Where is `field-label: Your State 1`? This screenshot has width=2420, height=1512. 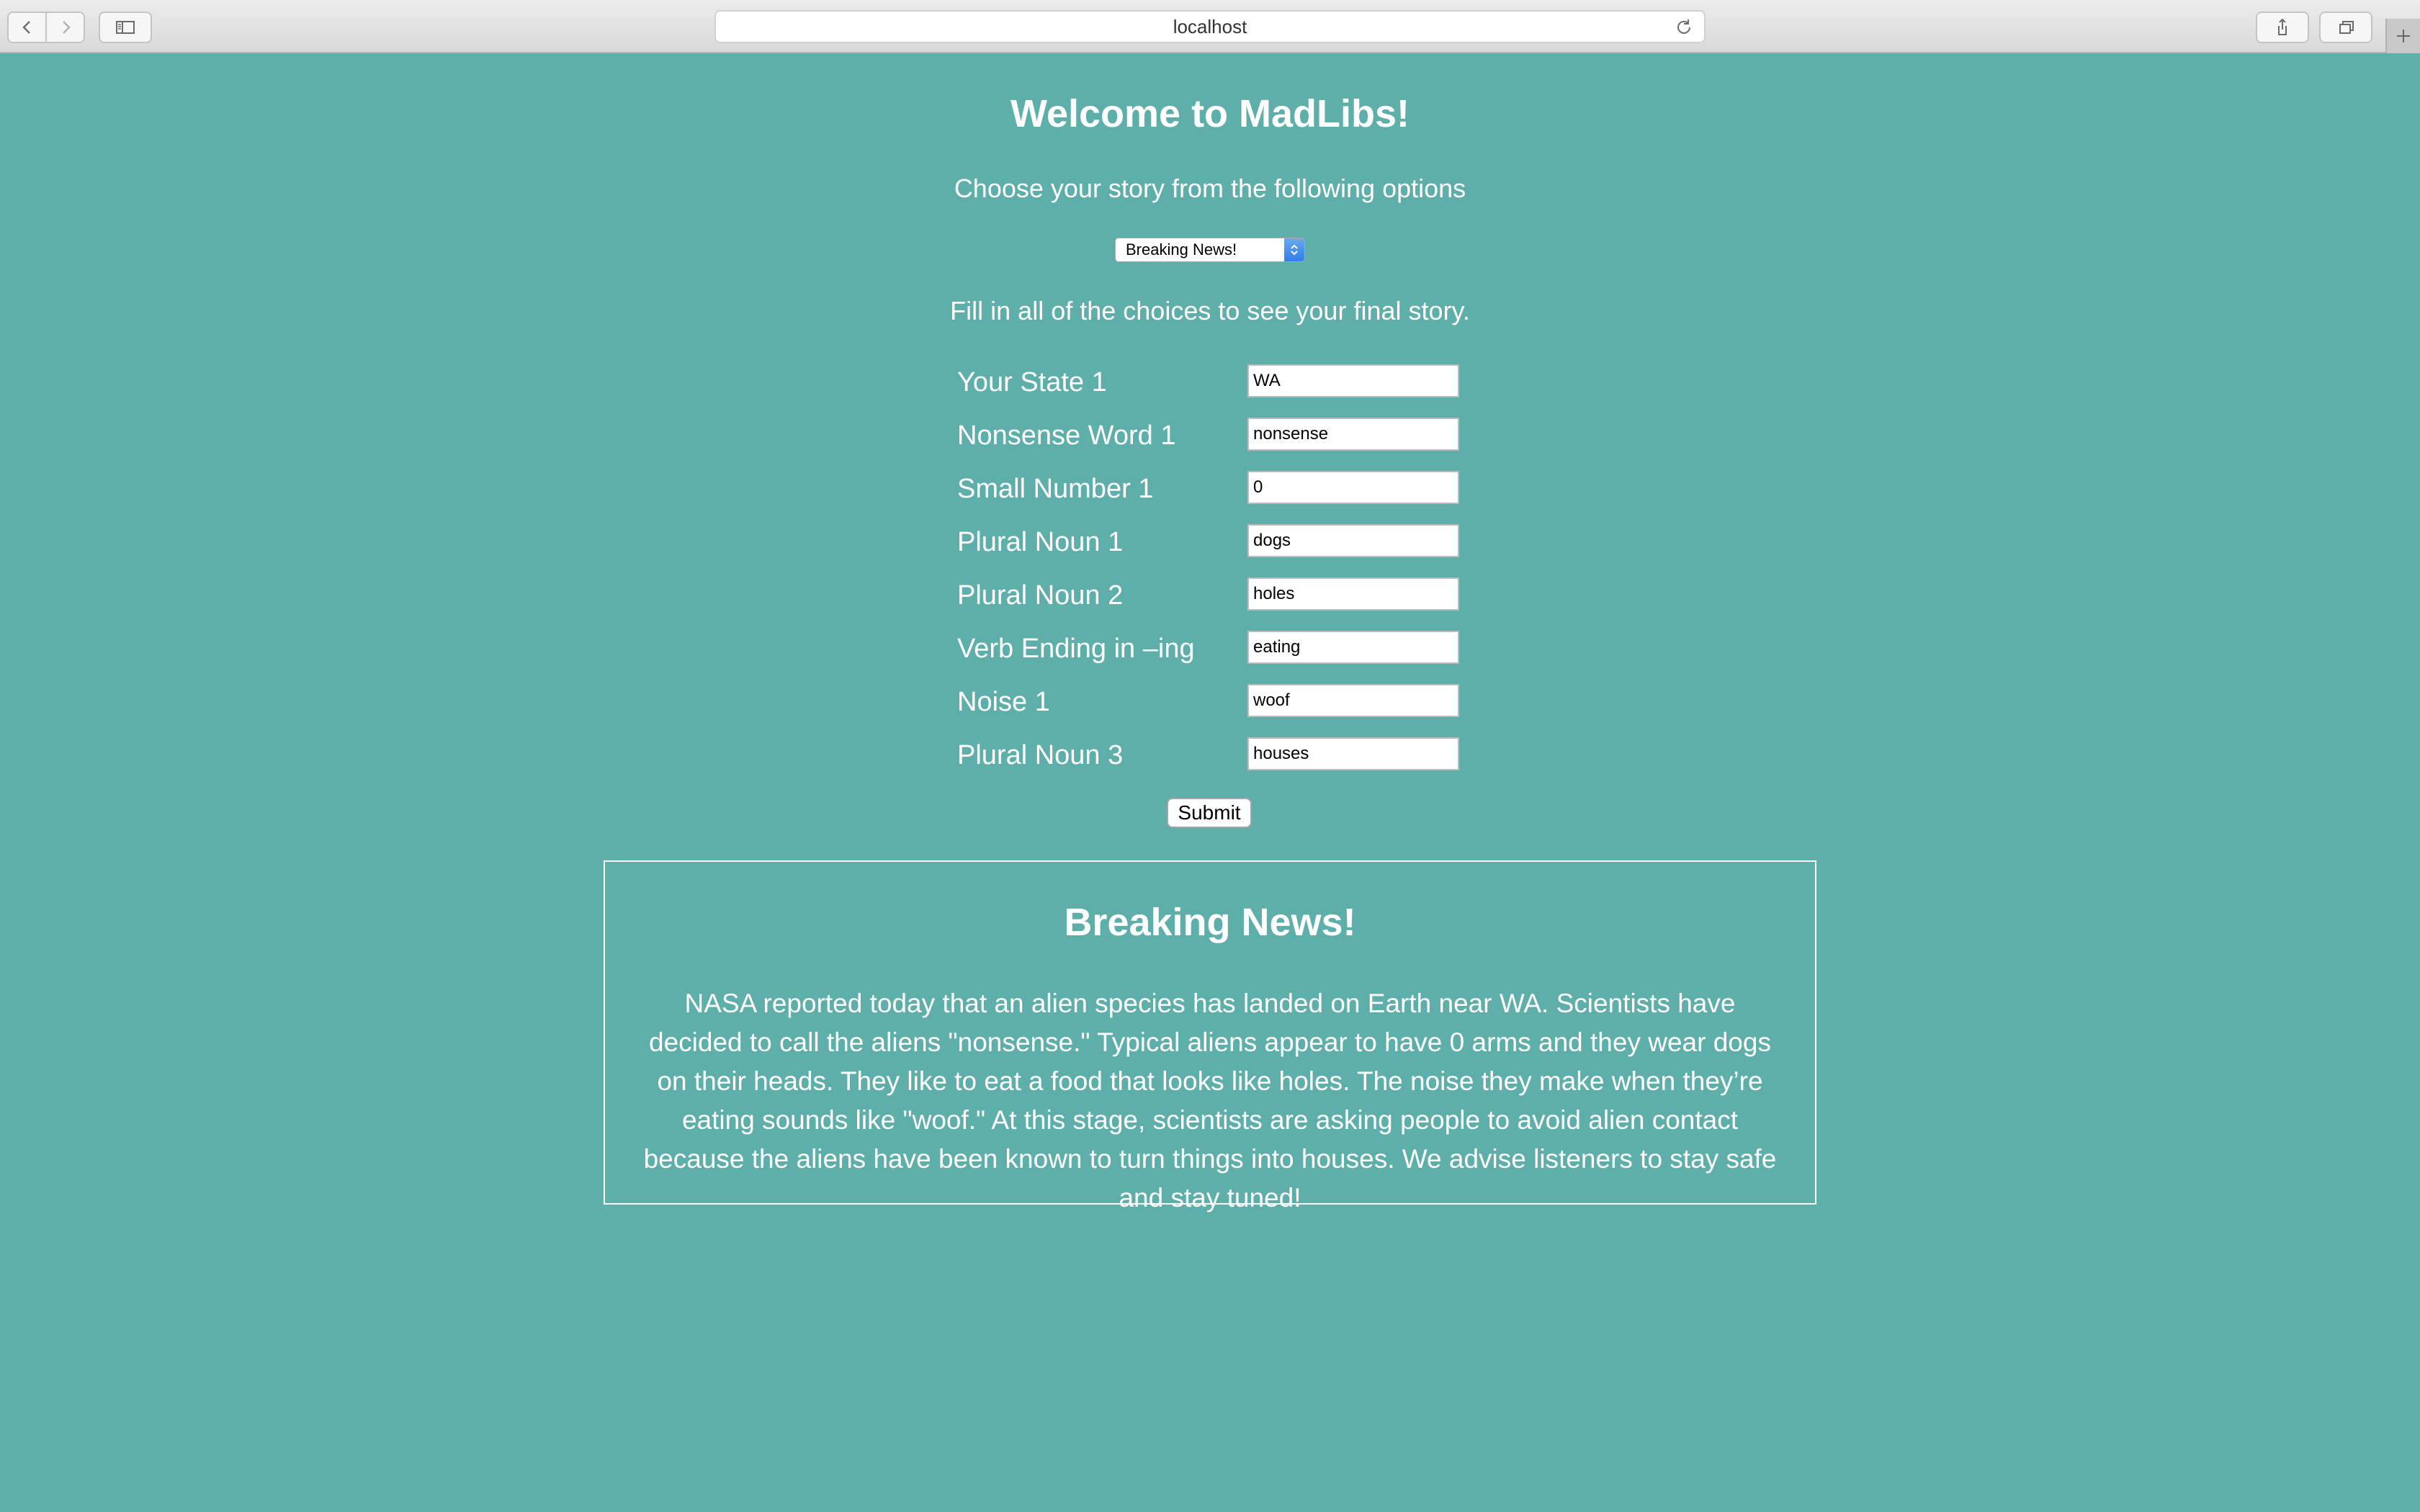 field-label: Your State 1 is located at coordinates (1032, 382).